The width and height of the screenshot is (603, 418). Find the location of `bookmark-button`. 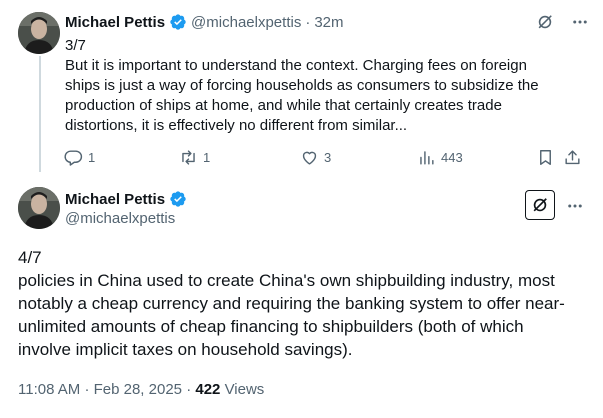

bookmark-button is located at coordinates (545, 157).